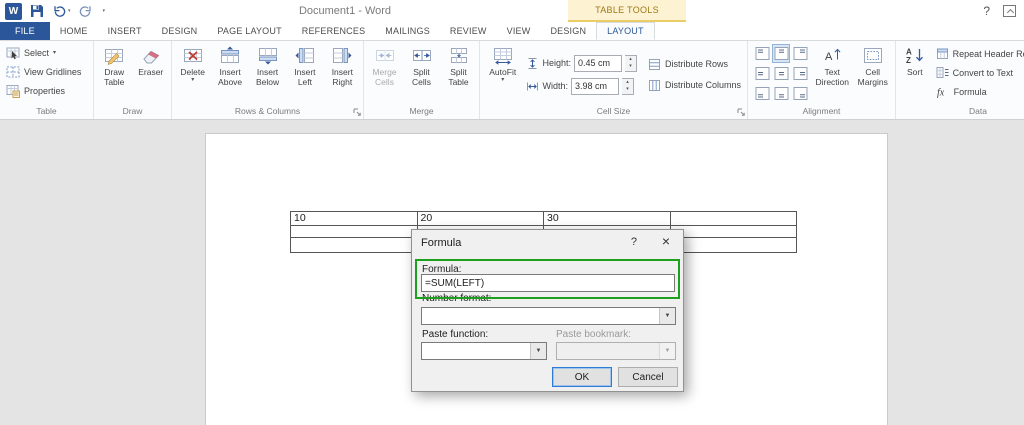  What do you see at coordinates (941, 93) in the screenshot?
I see `svg-text: fx` at bounding box center [941, 93].